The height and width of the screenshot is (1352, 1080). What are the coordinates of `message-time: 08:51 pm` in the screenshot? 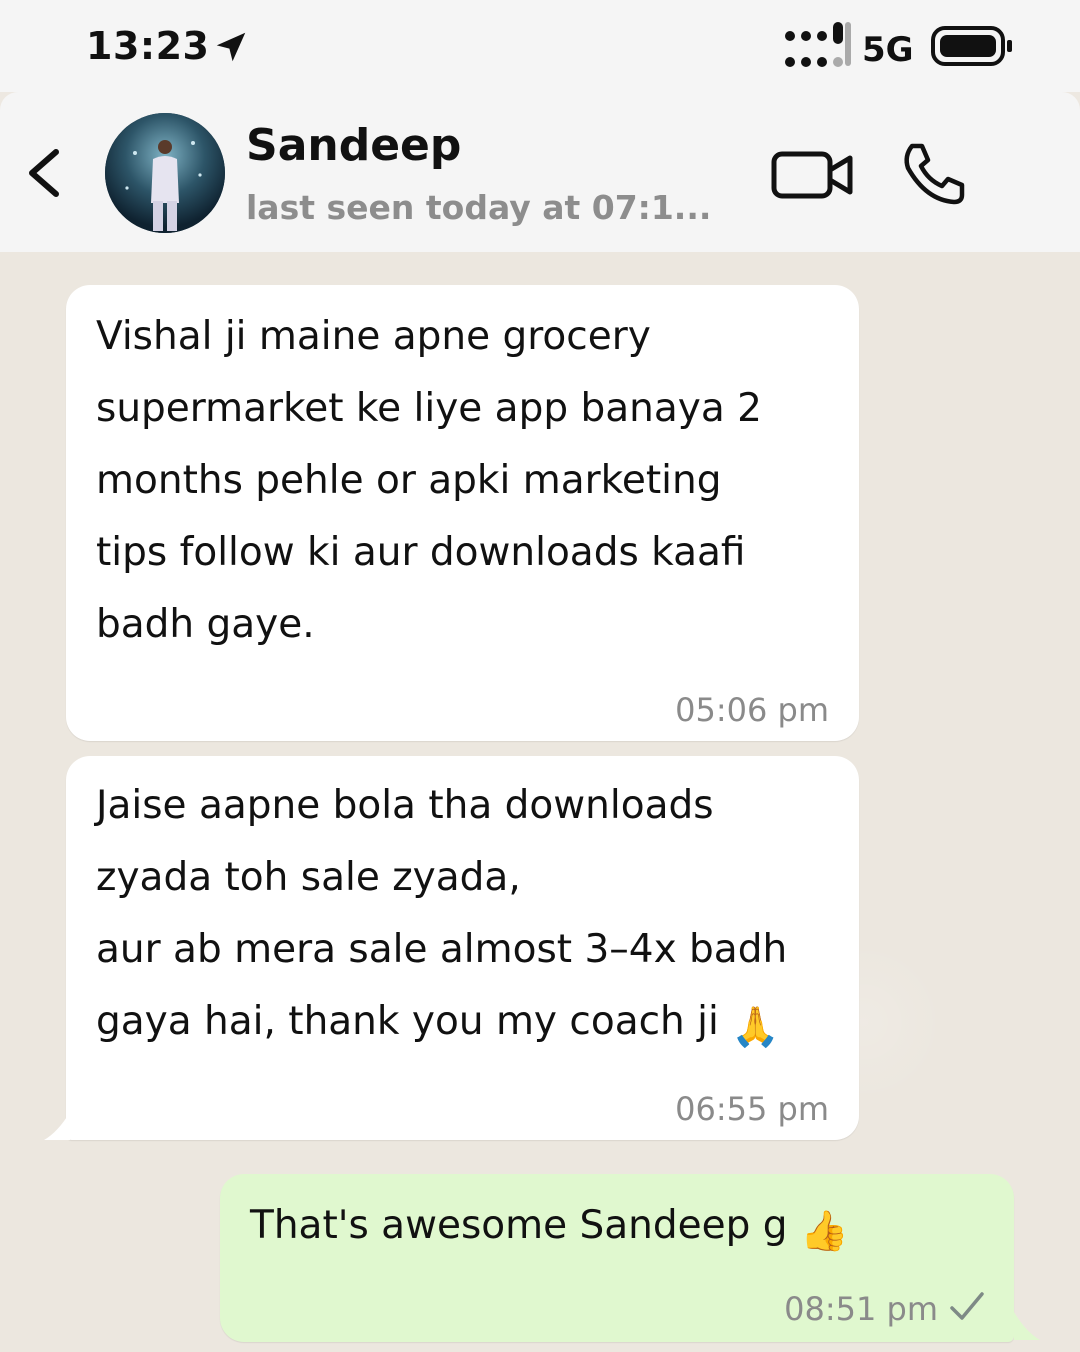 It's located at (861, 1309).